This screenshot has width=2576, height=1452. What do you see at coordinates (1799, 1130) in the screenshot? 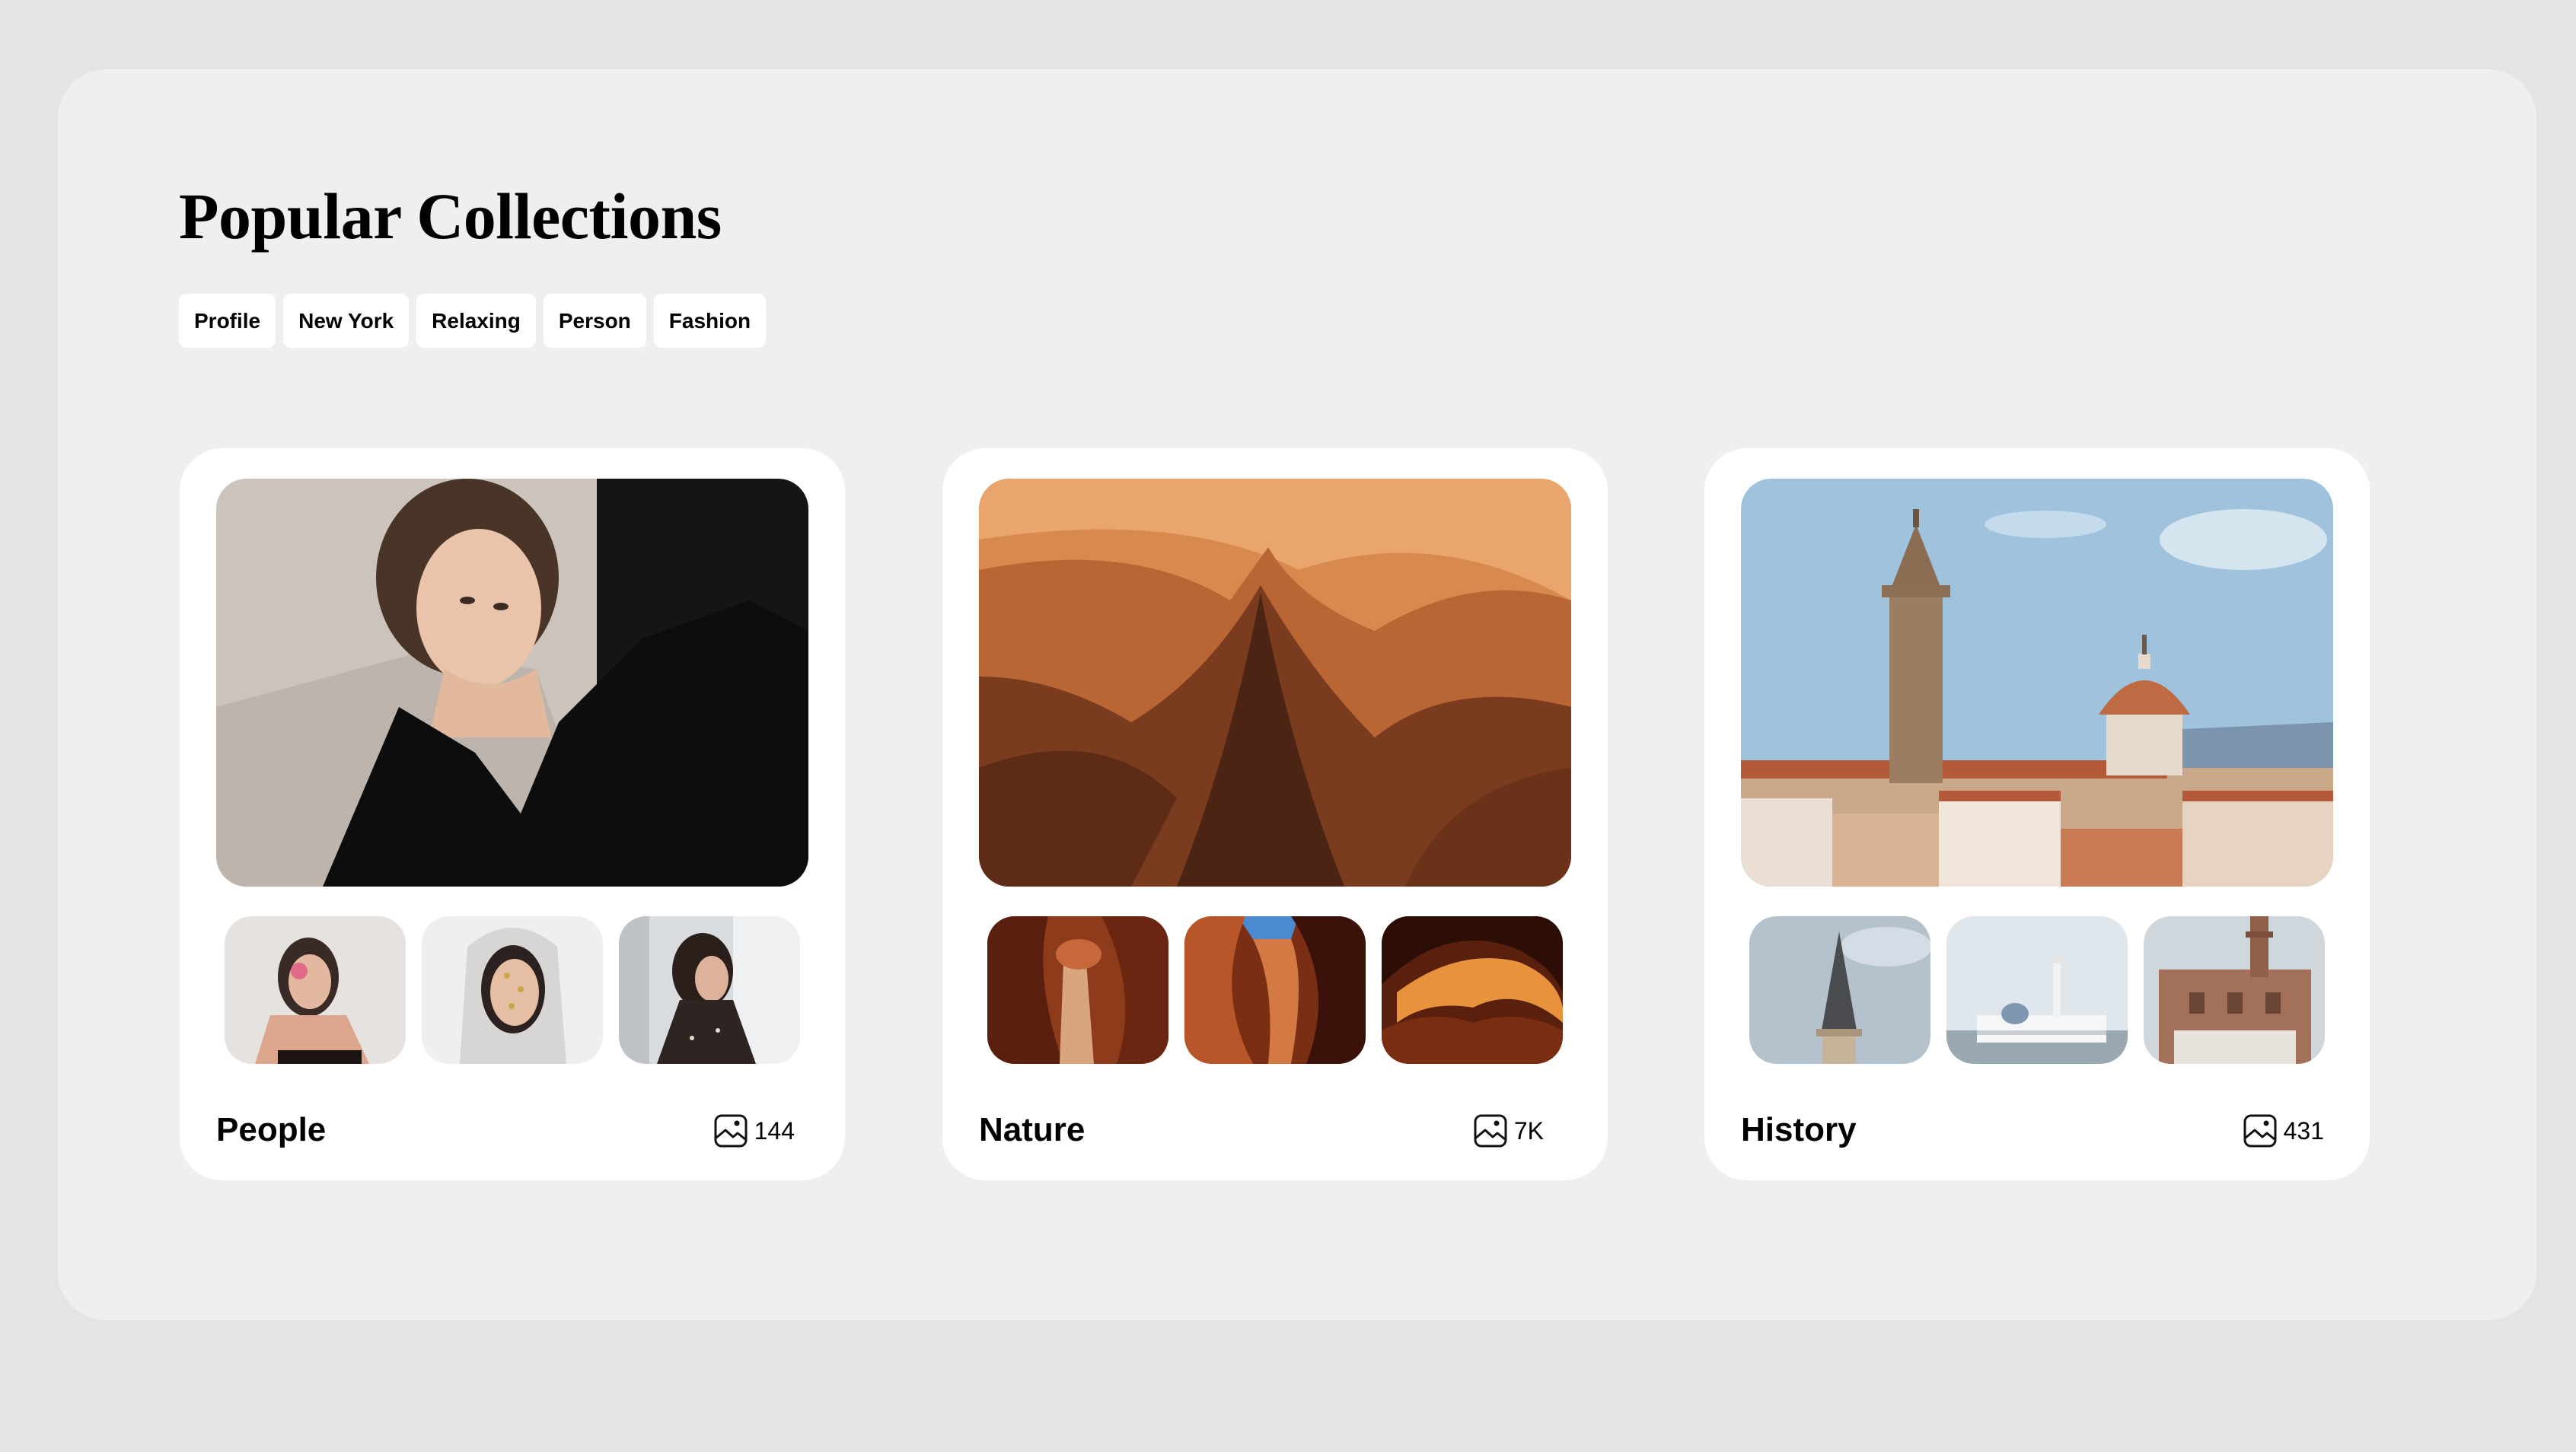
I see `collection-name: History` at bounding box center [1799, 1130].